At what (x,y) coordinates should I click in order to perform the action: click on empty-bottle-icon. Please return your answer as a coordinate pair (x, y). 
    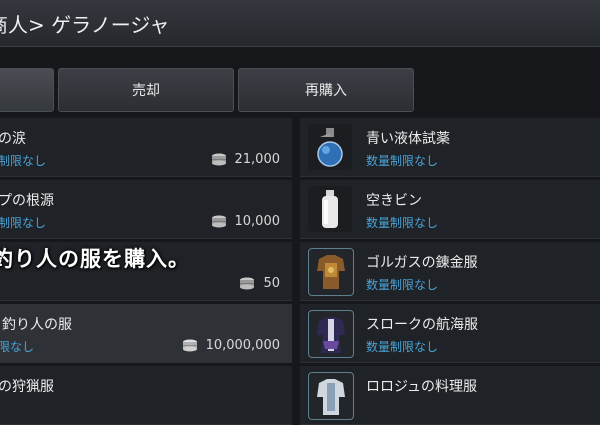
    Looking at the image, I should click on (330, 209).